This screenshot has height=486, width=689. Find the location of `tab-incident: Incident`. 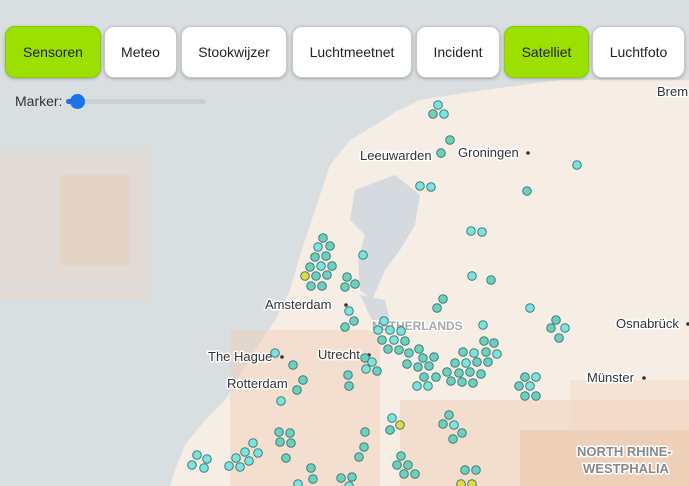

tab-incident: Incident is located at coordinates (458, 52).